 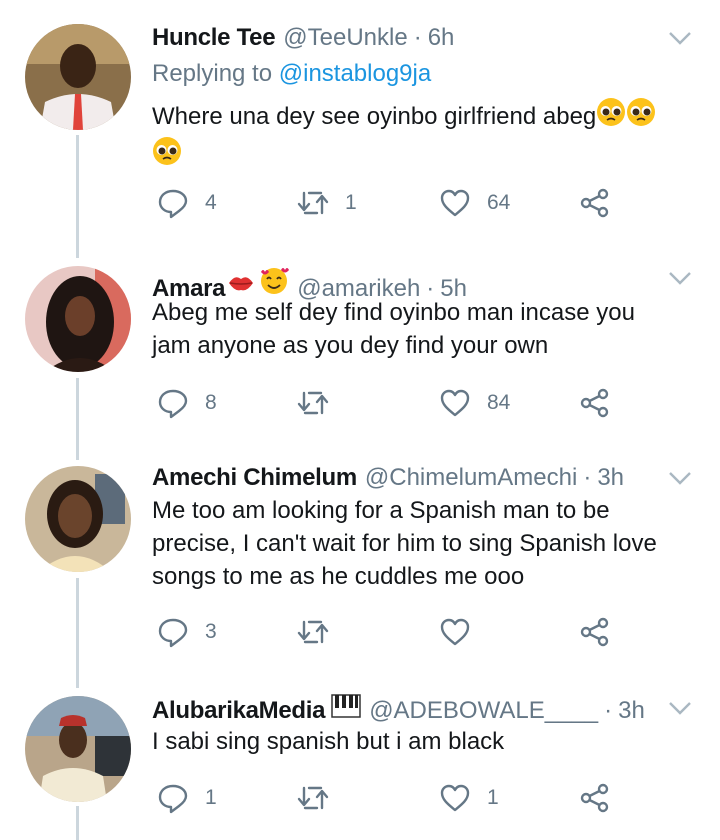 What do you see at coordinates (211, 631) in the screenshot?
I see `reply-count: 3` at bounding box center [211, 631].